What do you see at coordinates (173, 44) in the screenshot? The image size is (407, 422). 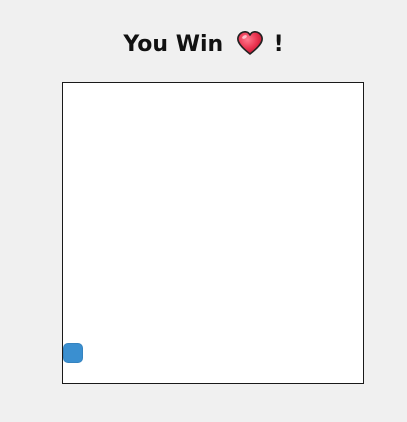 I see `win-message-text: You Win` at bounding box center [173, 44].